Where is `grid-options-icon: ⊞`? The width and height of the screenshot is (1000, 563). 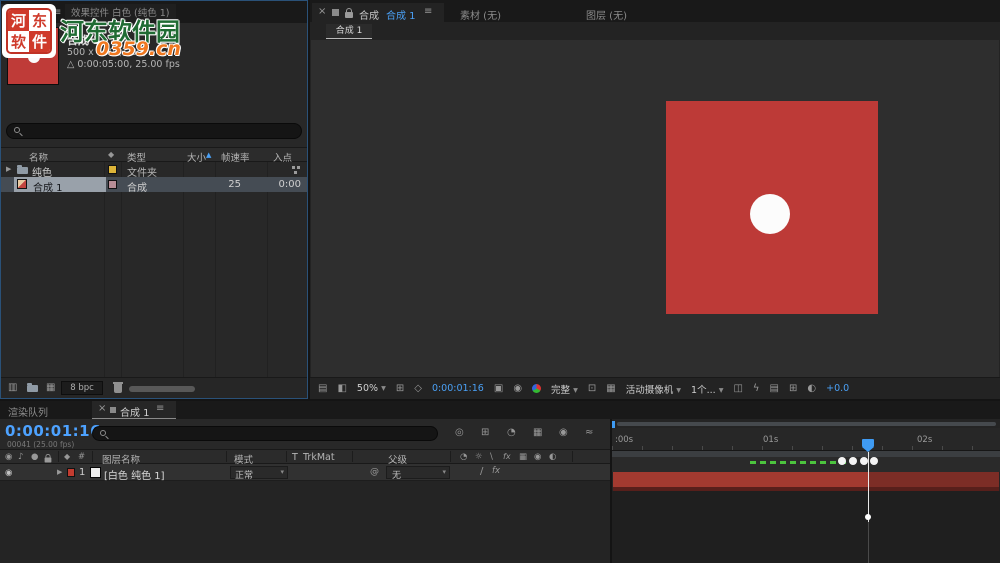
grid-options-icon: ⊞ is located at coordinates (400, 388).